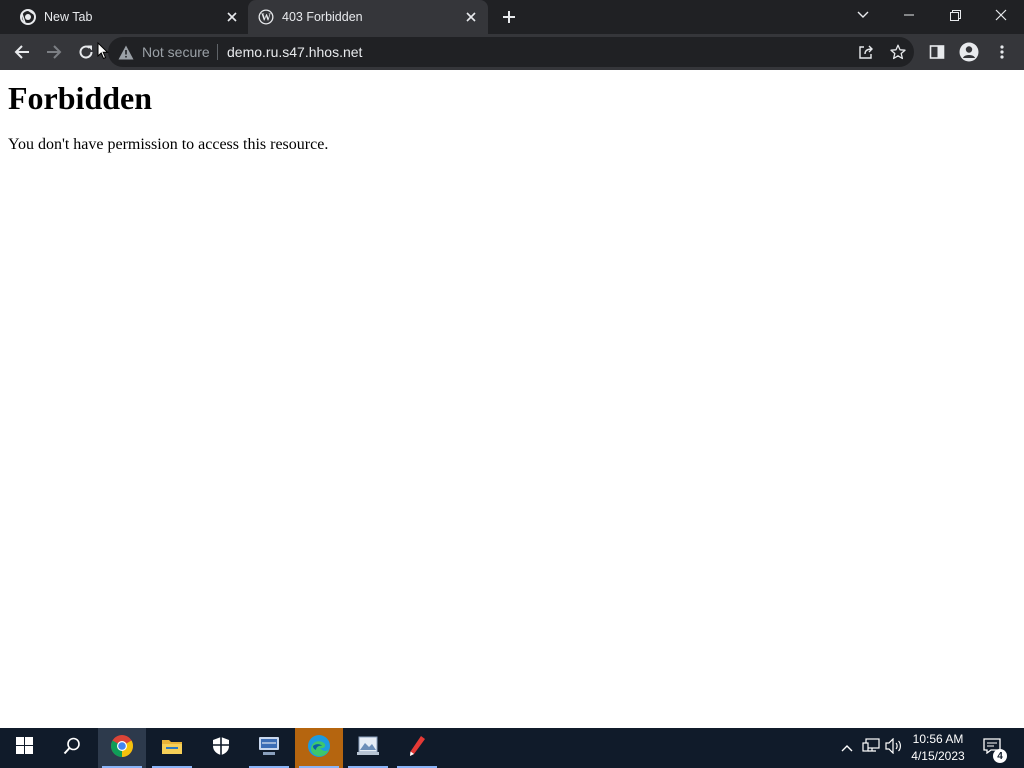  Describe the element at coordinates (512, 748) in the screenshot. I see `taskbar: 10:56 AM 4/15/2023 4` at that location.